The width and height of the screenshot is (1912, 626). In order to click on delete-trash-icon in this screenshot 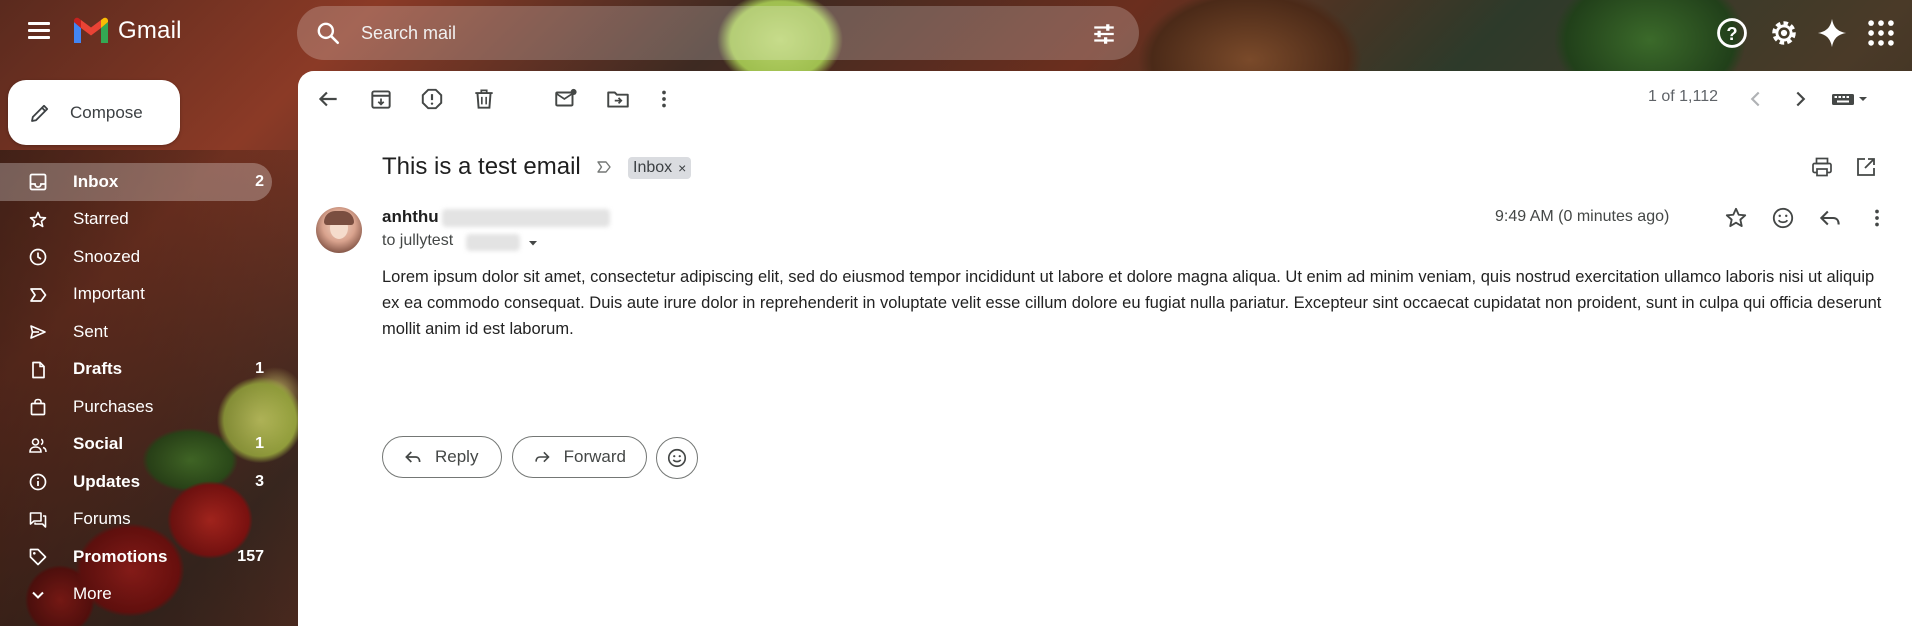, I will do `click(484, 99)`.